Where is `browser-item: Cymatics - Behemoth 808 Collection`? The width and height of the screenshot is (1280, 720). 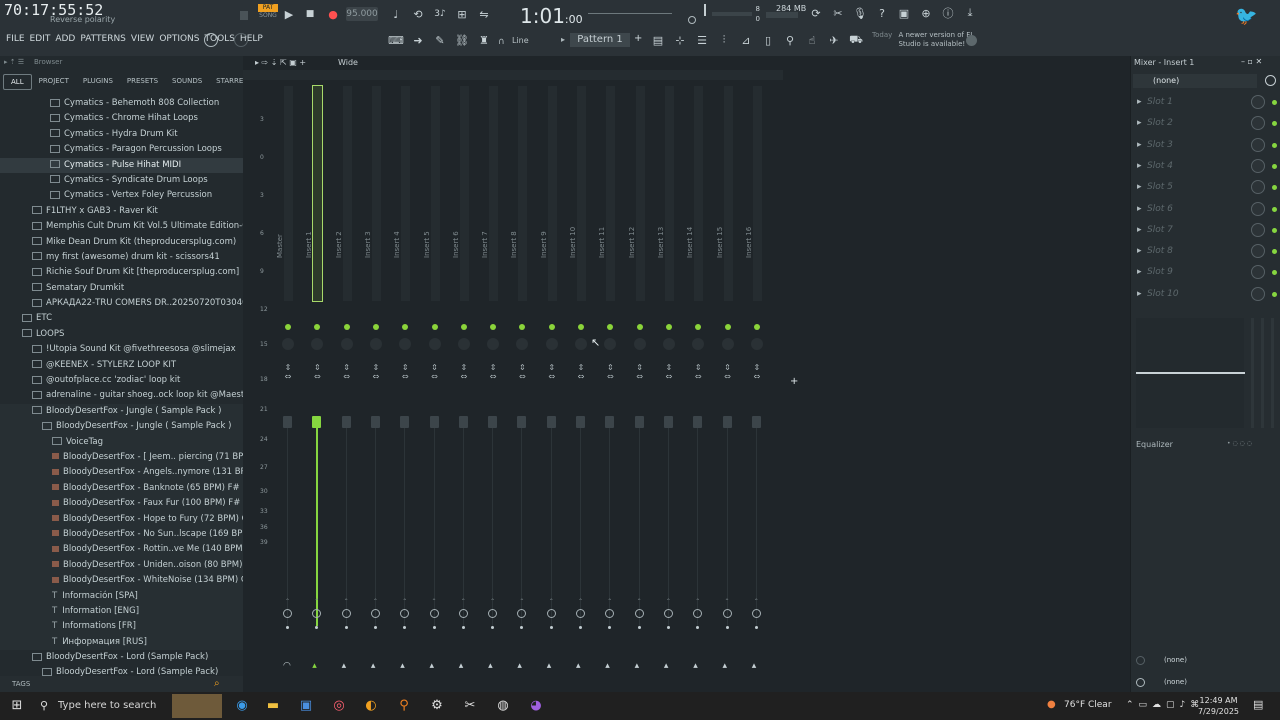
browser-item: Cymatics - Behemoth 808 Collection is located at coordinates (121, 103).